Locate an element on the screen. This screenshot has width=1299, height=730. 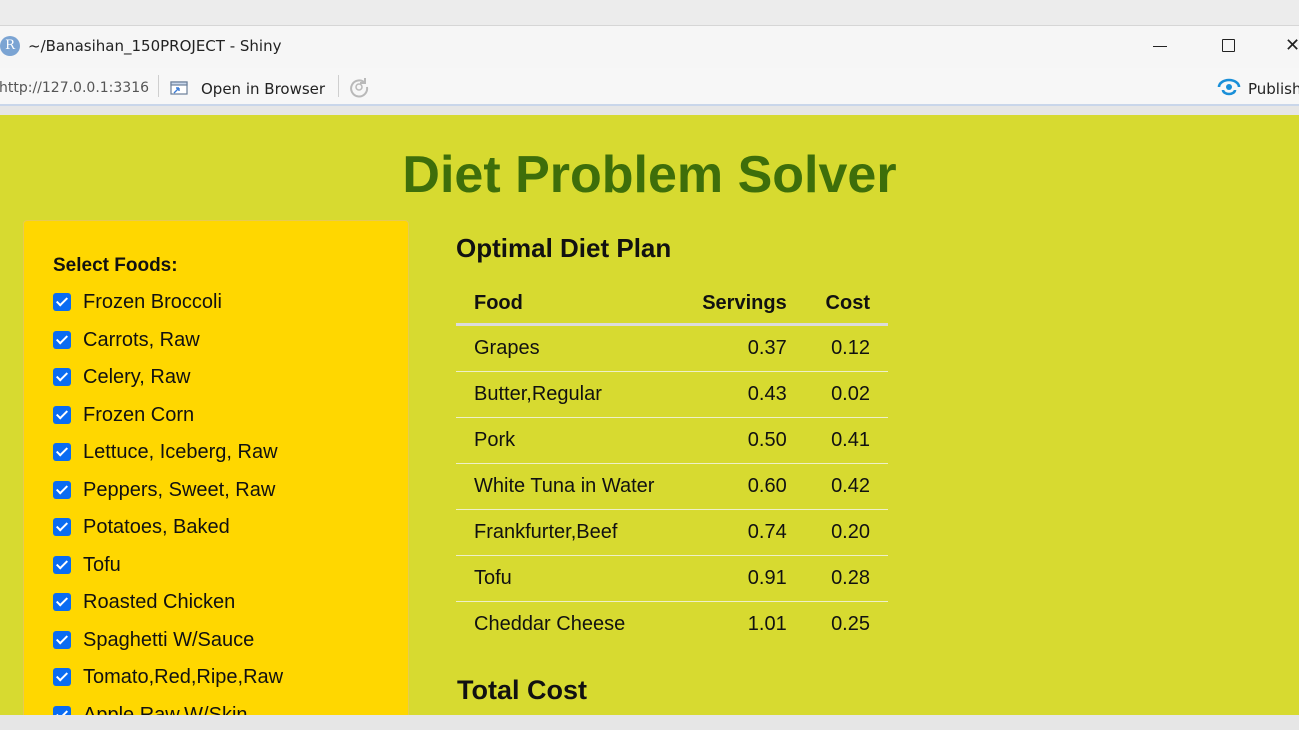
minimize-icon is located at coordinates (1160, 46).